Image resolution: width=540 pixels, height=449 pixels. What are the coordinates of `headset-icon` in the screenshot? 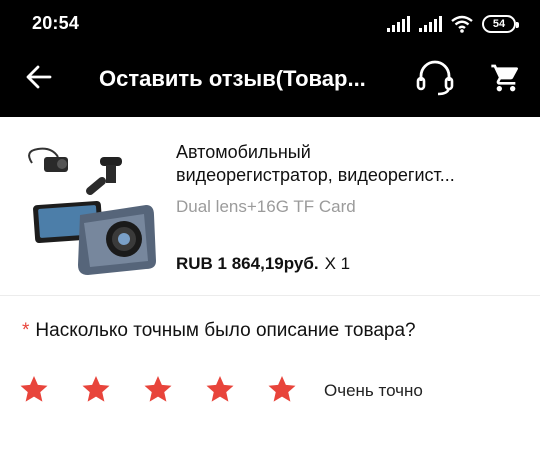 It's located at (435, 78).